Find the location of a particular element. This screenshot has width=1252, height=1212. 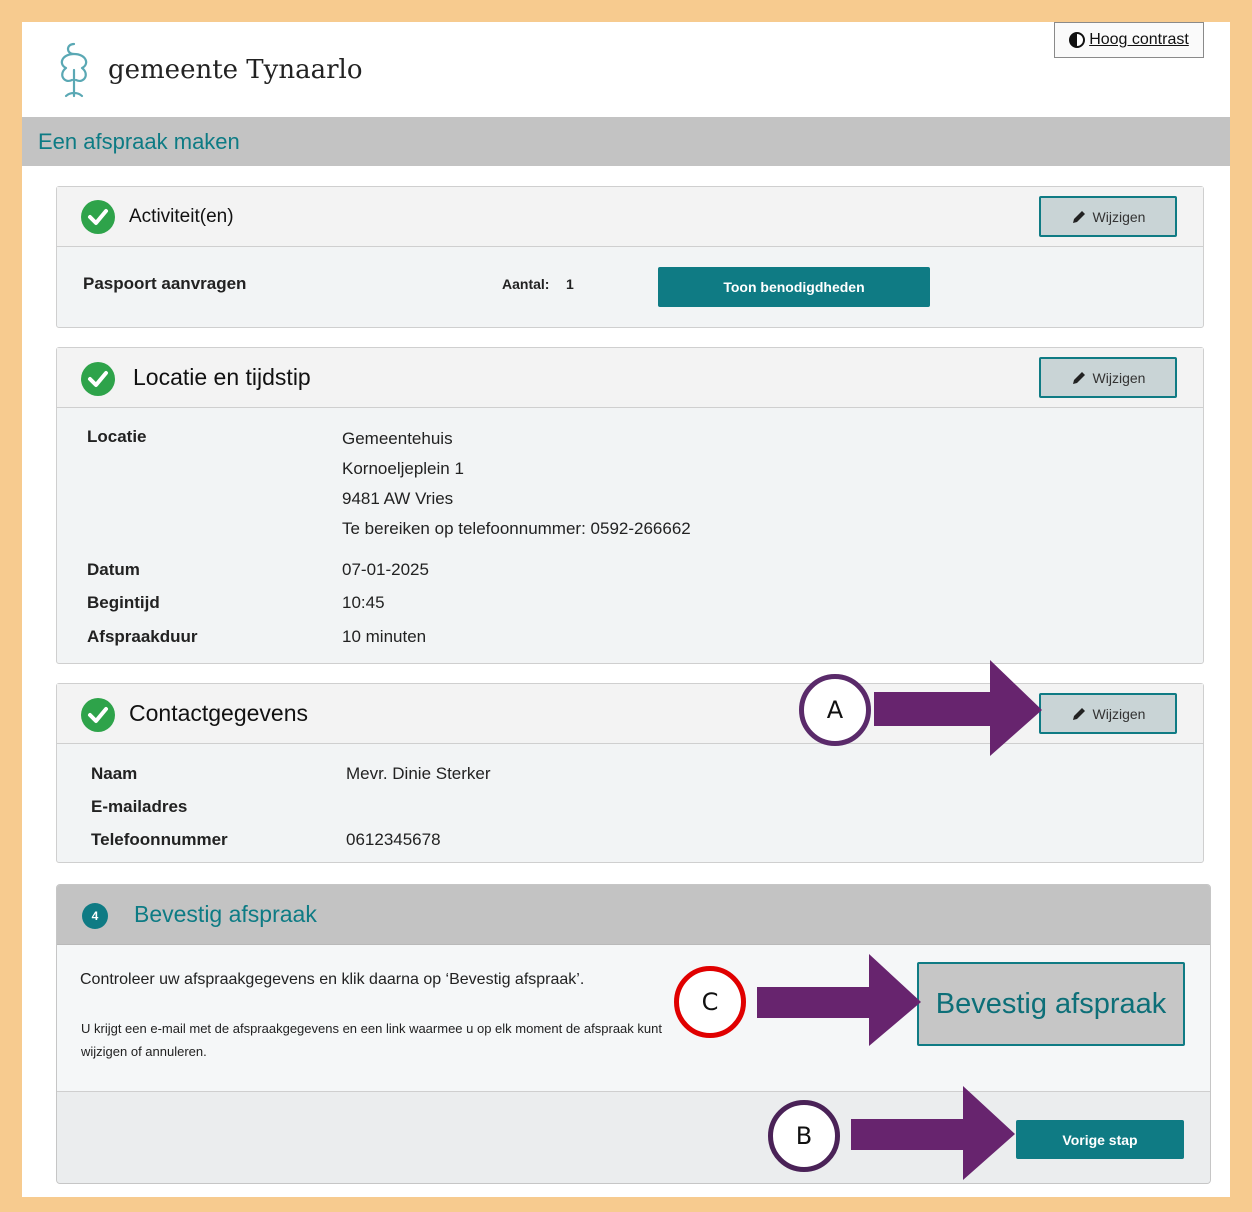

edit-location-button: Wijzigen is located at coordinates (1108, 377).